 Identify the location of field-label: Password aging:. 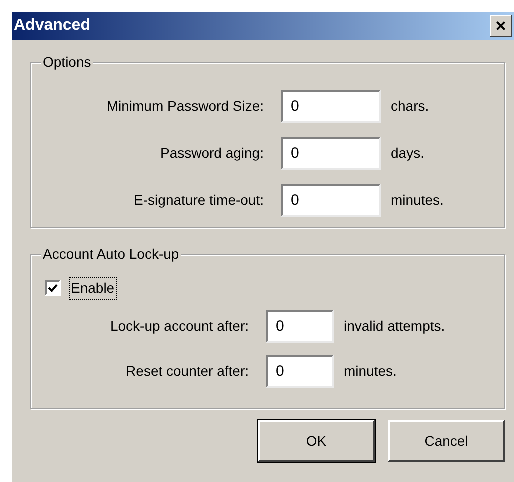
(212, 153).